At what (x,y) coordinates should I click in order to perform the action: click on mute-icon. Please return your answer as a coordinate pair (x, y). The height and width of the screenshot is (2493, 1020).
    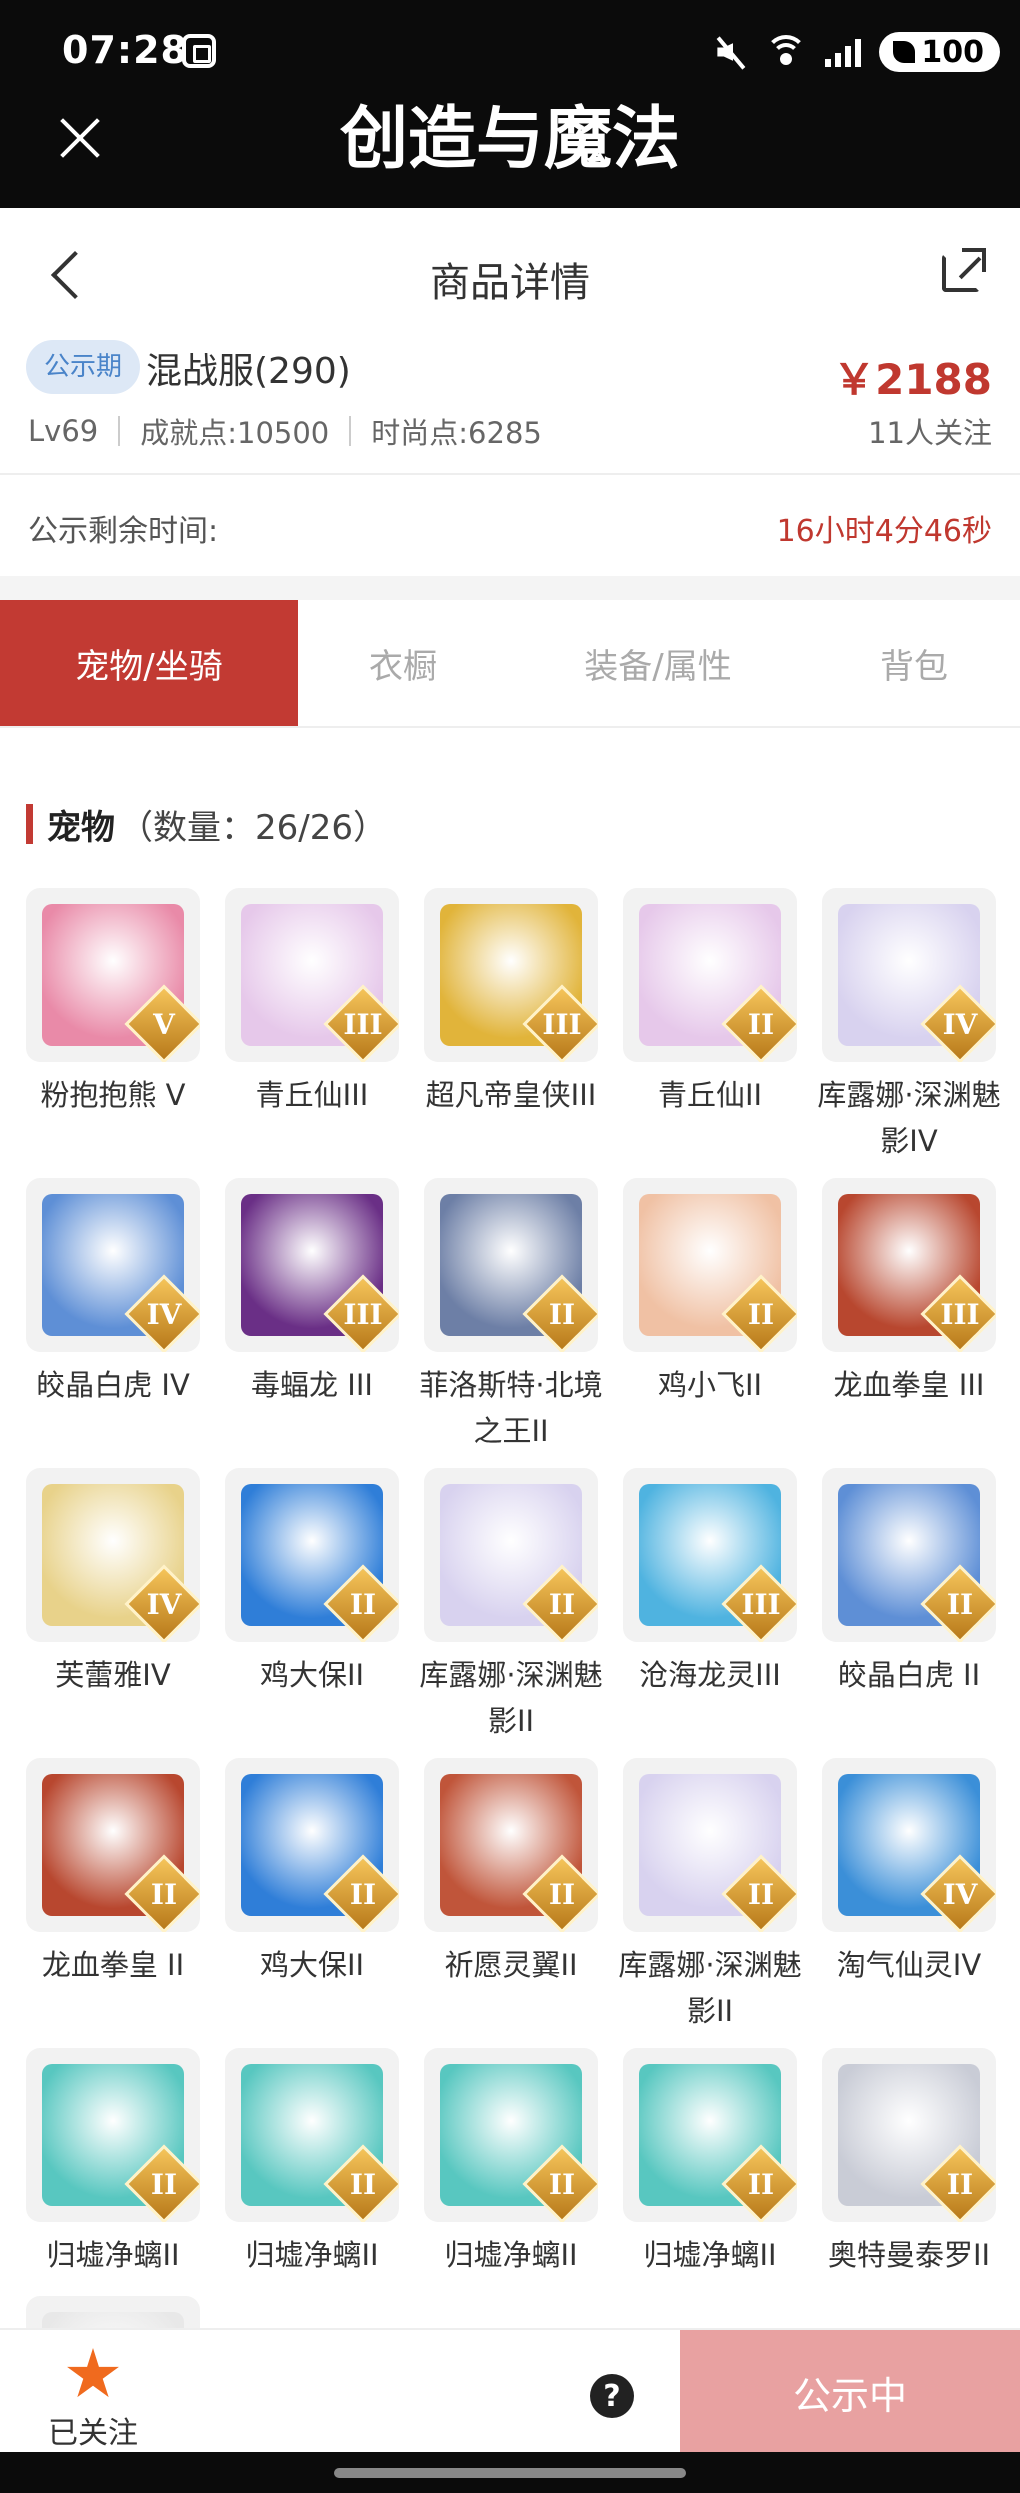
    Looking at the image, I should click on (730, 52).